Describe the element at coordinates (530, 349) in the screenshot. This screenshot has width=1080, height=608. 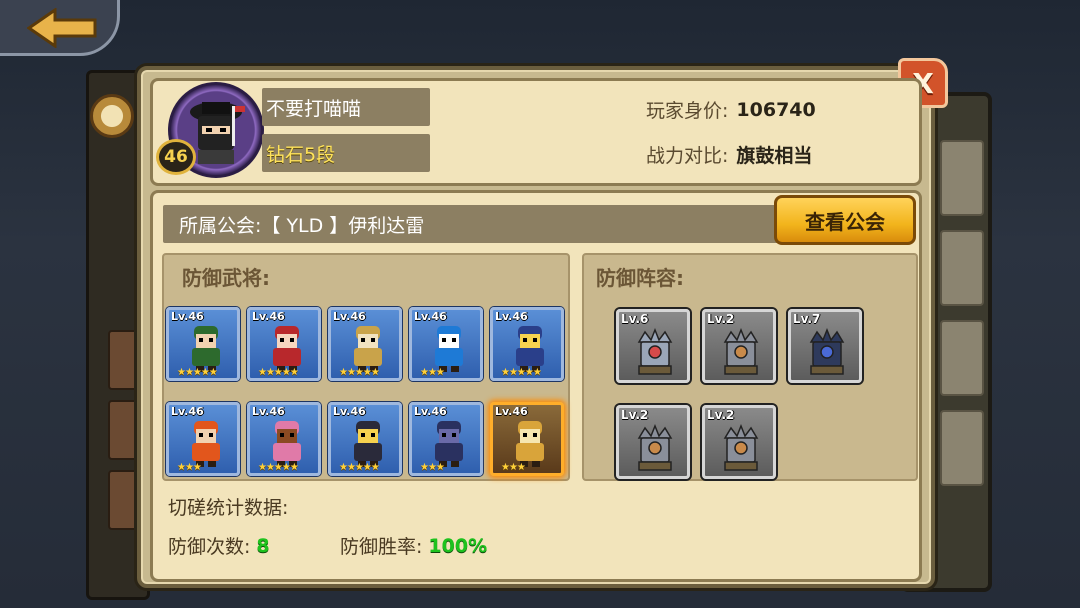
I see `hero-mage-icon` at that location.